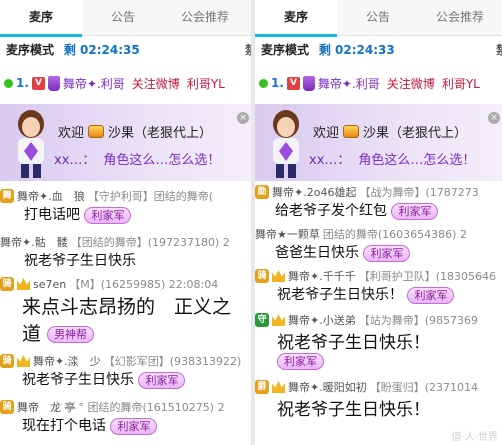 Image resolution: width=502 pixels, height=445 pixels. What do you see at coordinates (150, 196) in the screenshot?
I see `sender-info: 【守护利哥】团结的舞帝(` at bounding box center [150, 196].